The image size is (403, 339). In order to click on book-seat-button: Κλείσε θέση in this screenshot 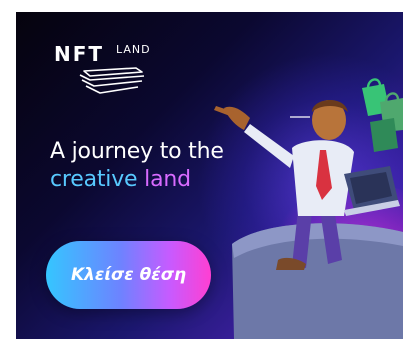, I will do `click(128, 275)`.